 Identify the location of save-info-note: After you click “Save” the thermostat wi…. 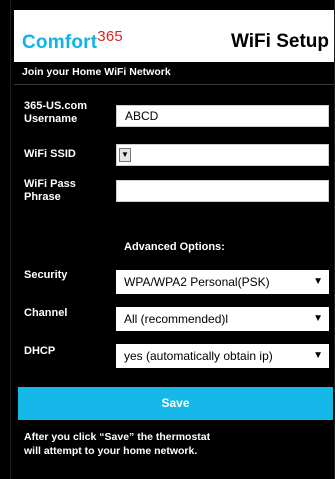
(117, 444).